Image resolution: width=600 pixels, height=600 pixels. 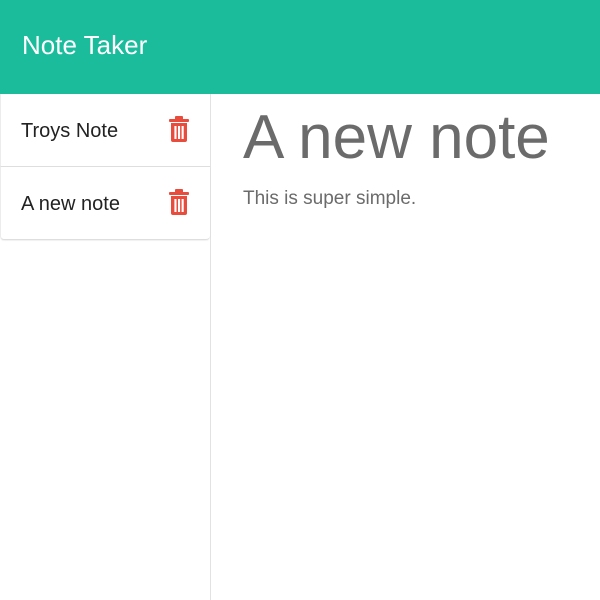 What do you see at coordinates (396, 138) in the screenshot?
I see `note-title-field: A new note` at bounding box center [396, 138].